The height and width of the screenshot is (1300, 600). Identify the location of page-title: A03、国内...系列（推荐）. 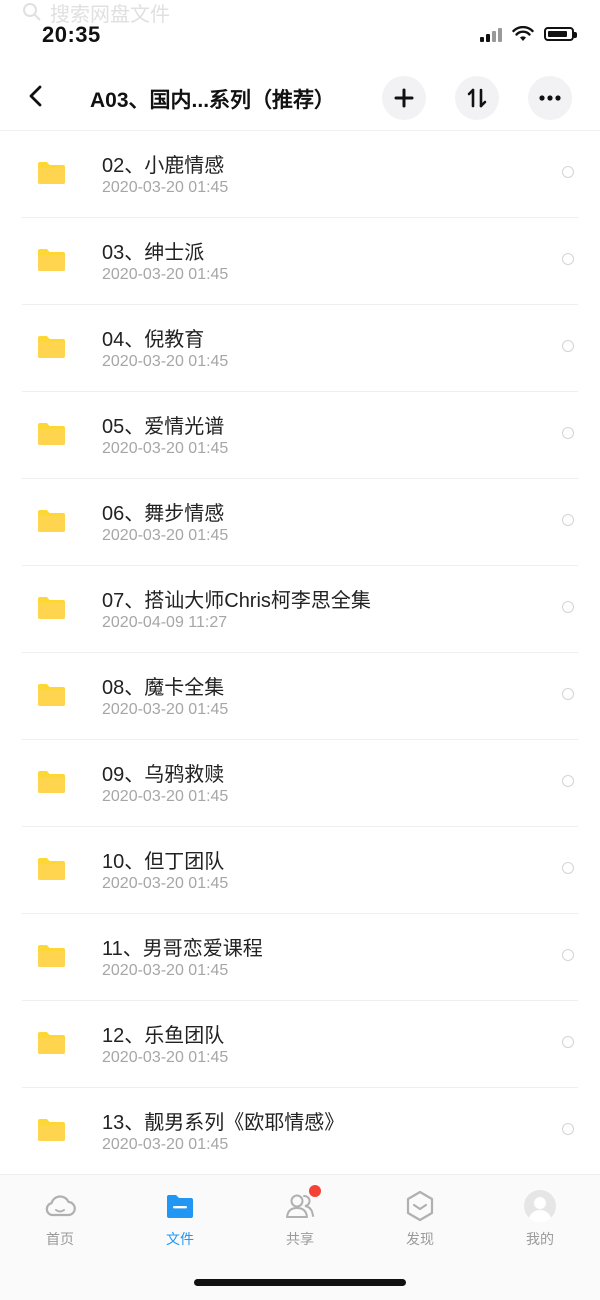
(213, 100).